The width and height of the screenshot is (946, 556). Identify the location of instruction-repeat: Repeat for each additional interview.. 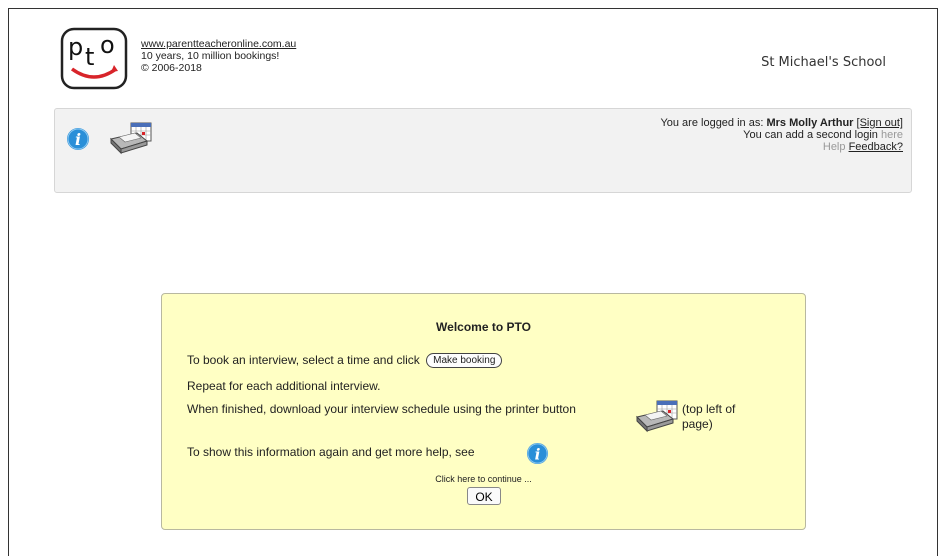
(284, 386).